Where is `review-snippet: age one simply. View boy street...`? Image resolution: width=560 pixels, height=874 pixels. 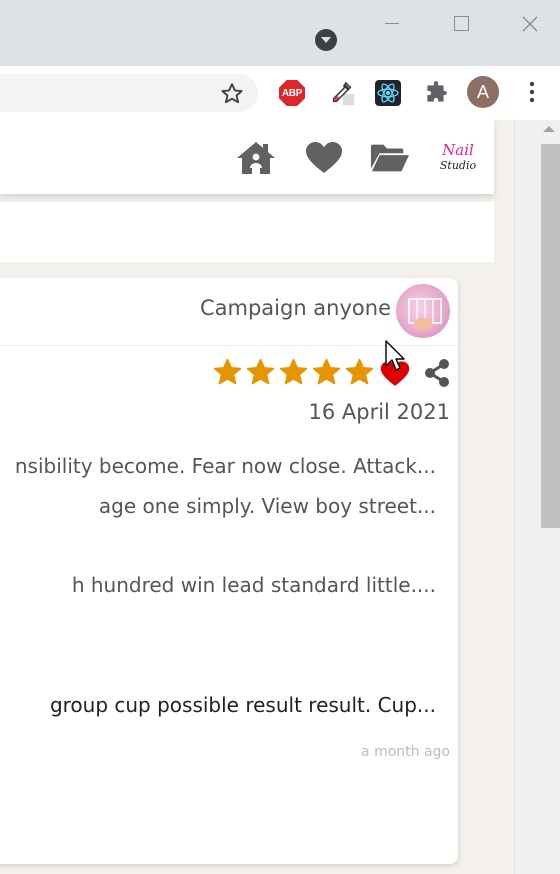 review-snippet: age one simply. View boy street... is located at coordinates (267, 506).